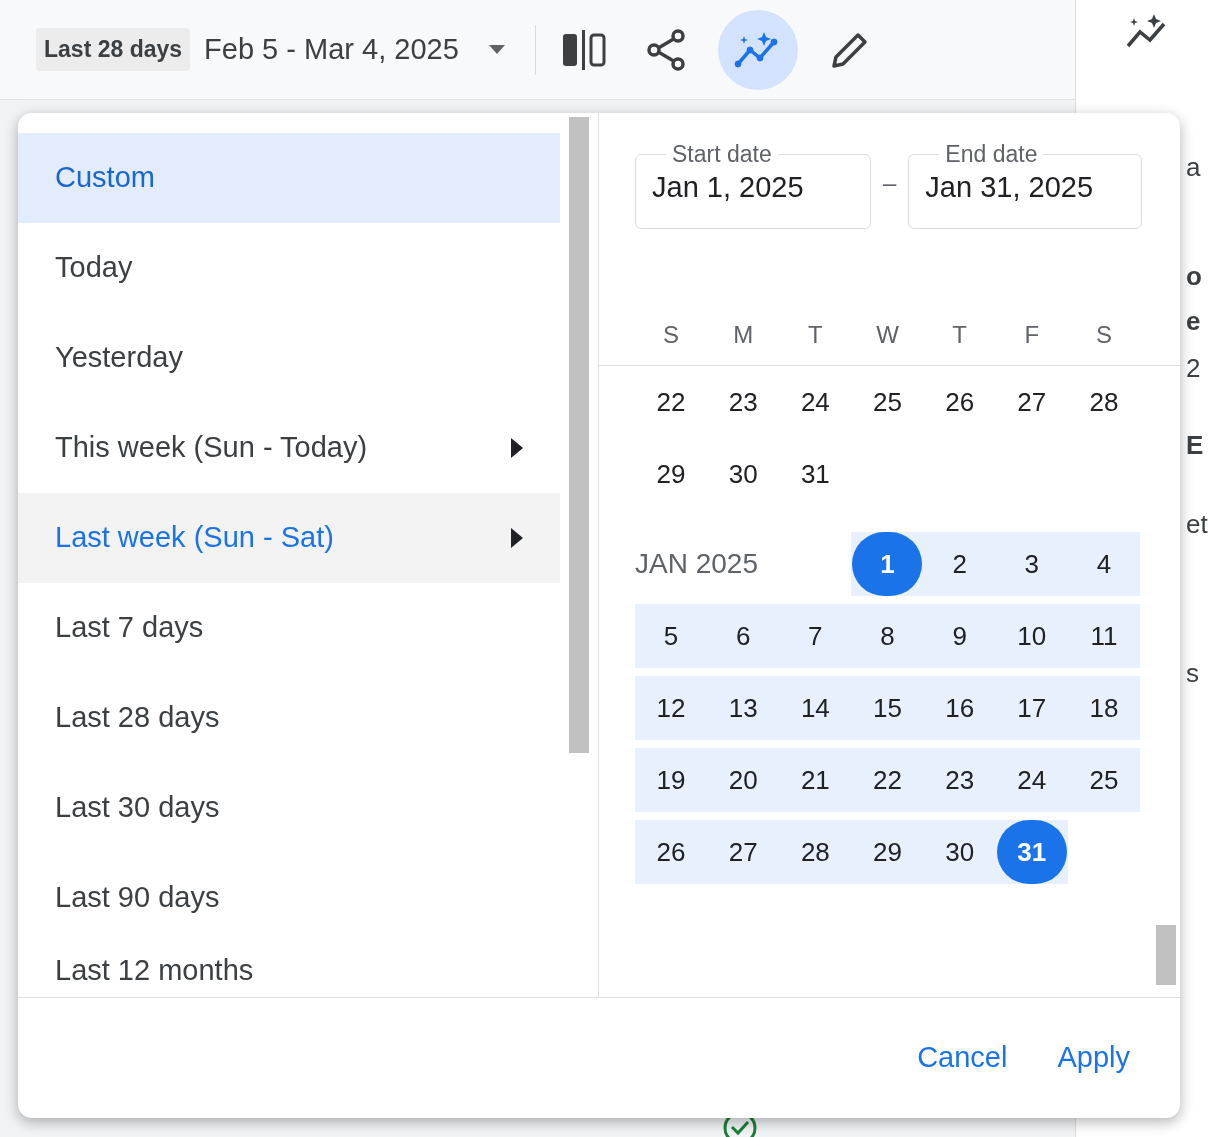  Describe the element at coordinates (1032, 708) in the screenshot. I see `calendar-day: 17` at that location.